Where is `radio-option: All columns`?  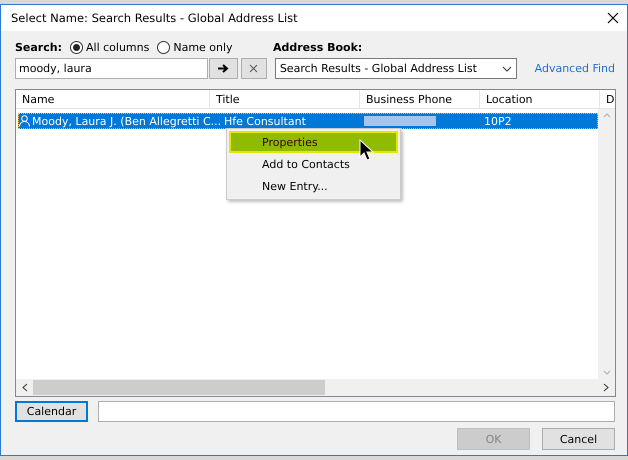
radio-option: All columns is located at coordinates (110, 47).